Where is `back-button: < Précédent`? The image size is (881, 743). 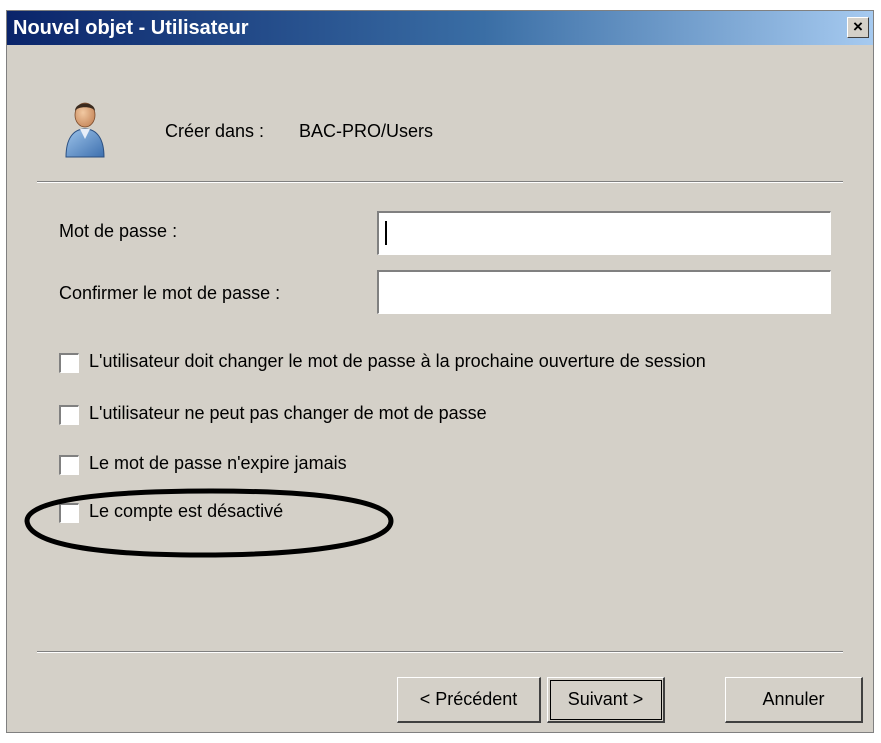 back-button: < Précédent is located at coordinates (469, 700).